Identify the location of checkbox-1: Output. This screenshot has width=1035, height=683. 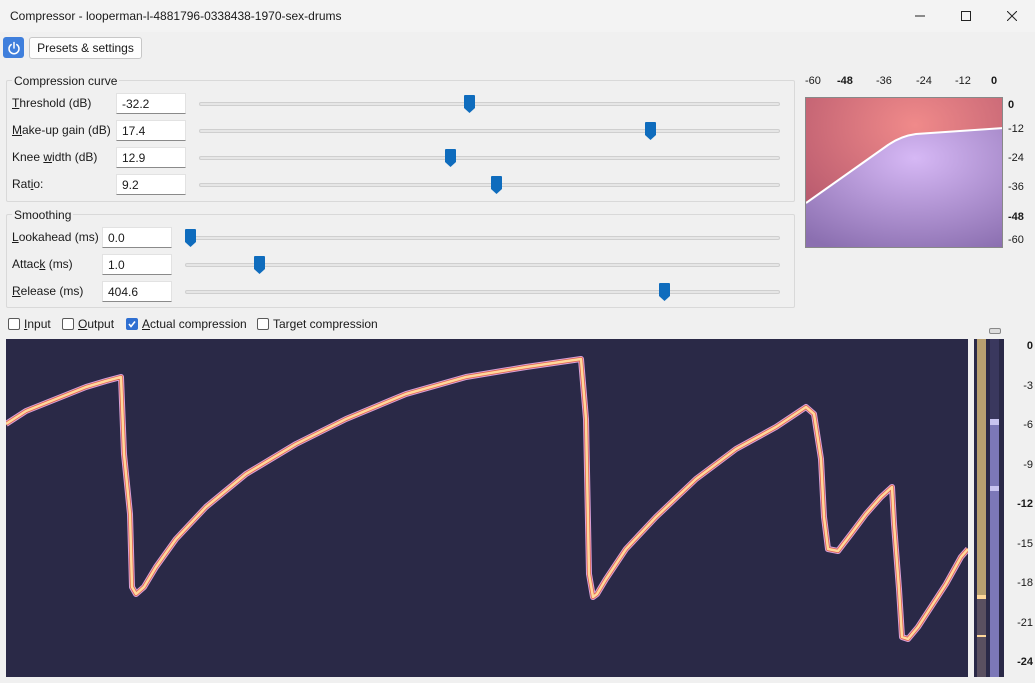
(88, 324).